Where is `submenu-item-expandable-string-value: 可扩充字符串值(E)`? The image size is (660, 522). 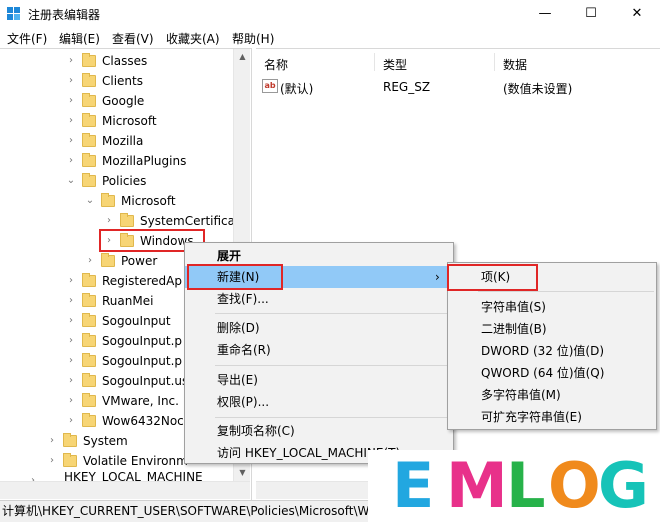
submenu-item-expandable-string-value: 可扩充字符串值(E) is located at coordinates (552, 417).